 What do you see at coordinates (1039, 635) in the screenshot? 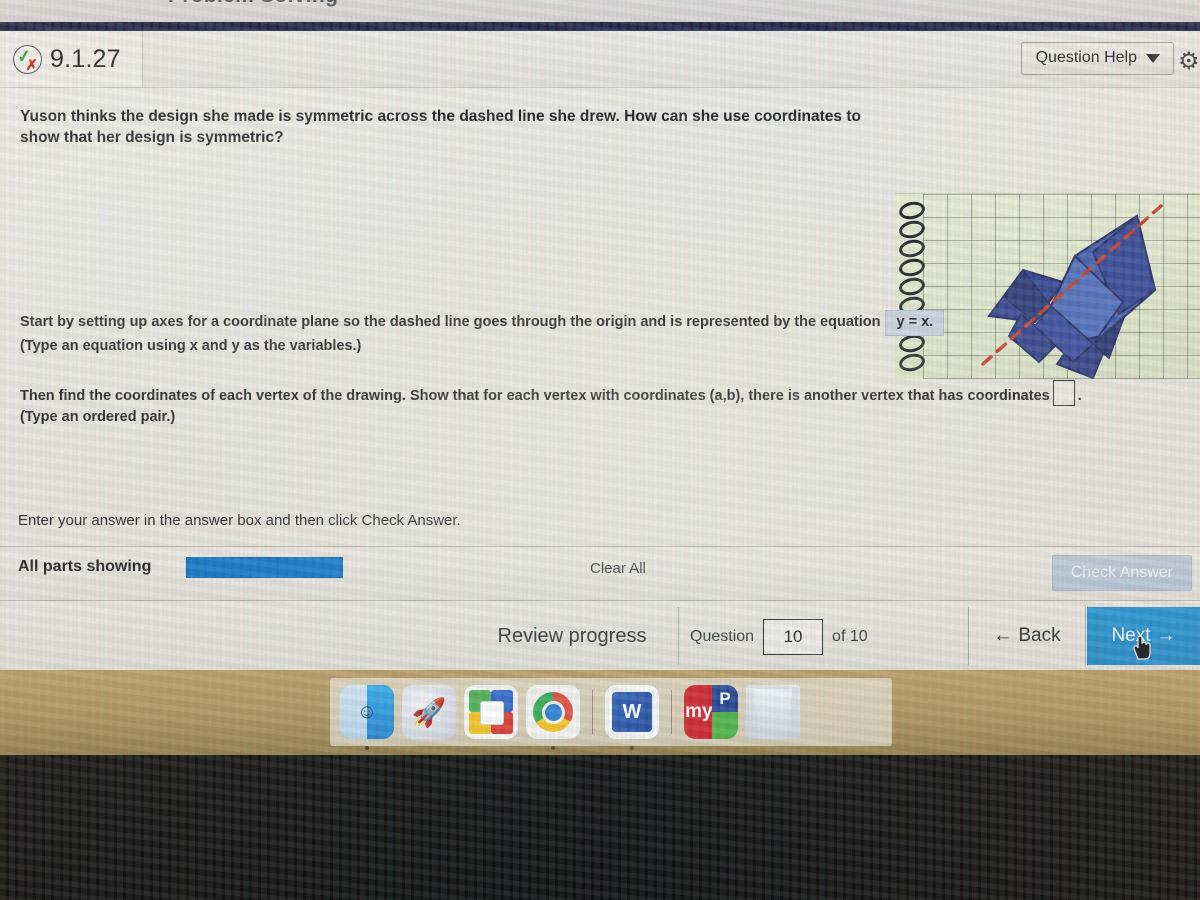
I see `back-label: Back` at bounding box center [1039, 635].